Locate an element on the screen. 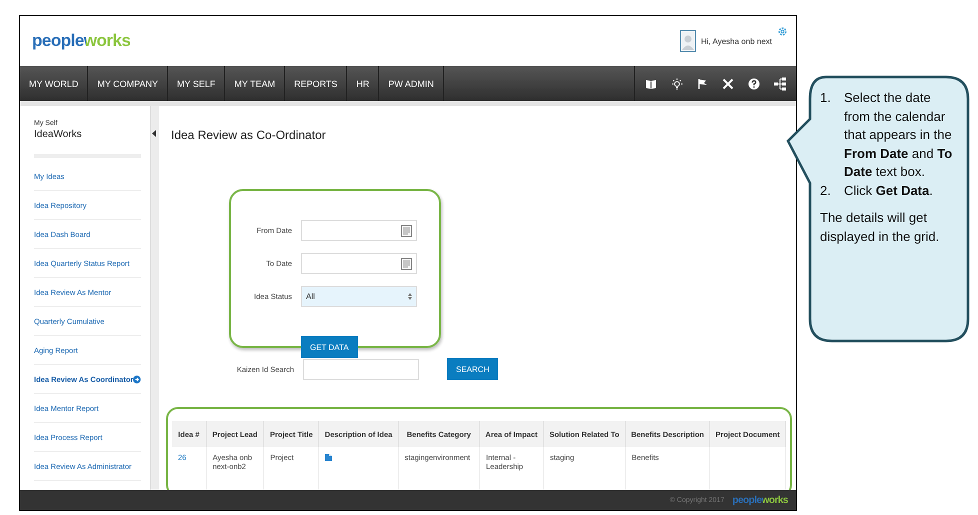 This screenshot has height=515, width=978. avatar-icon is located at coordinates (688, 41).